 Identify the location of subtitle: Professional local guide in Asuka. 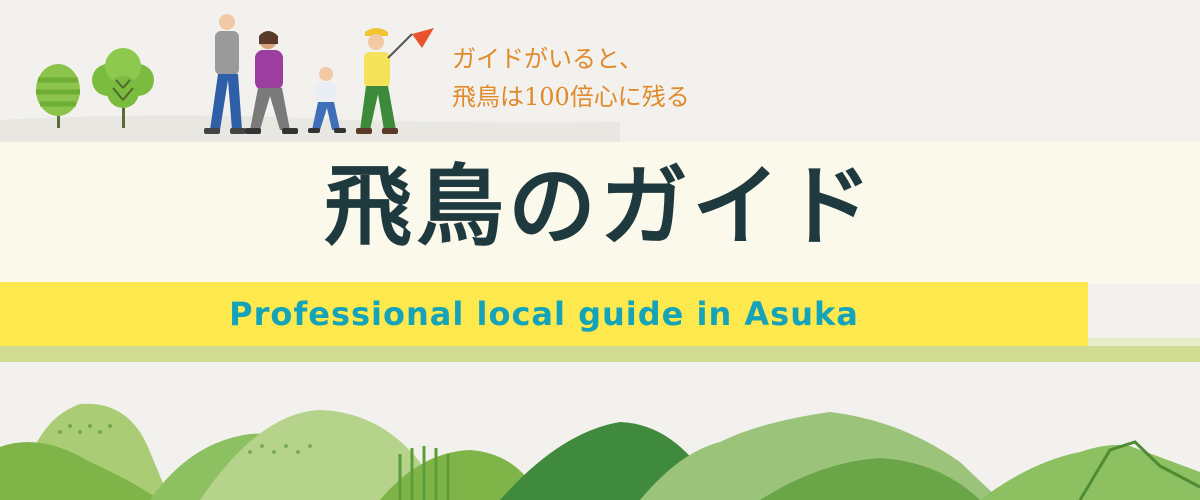
(544, 314).